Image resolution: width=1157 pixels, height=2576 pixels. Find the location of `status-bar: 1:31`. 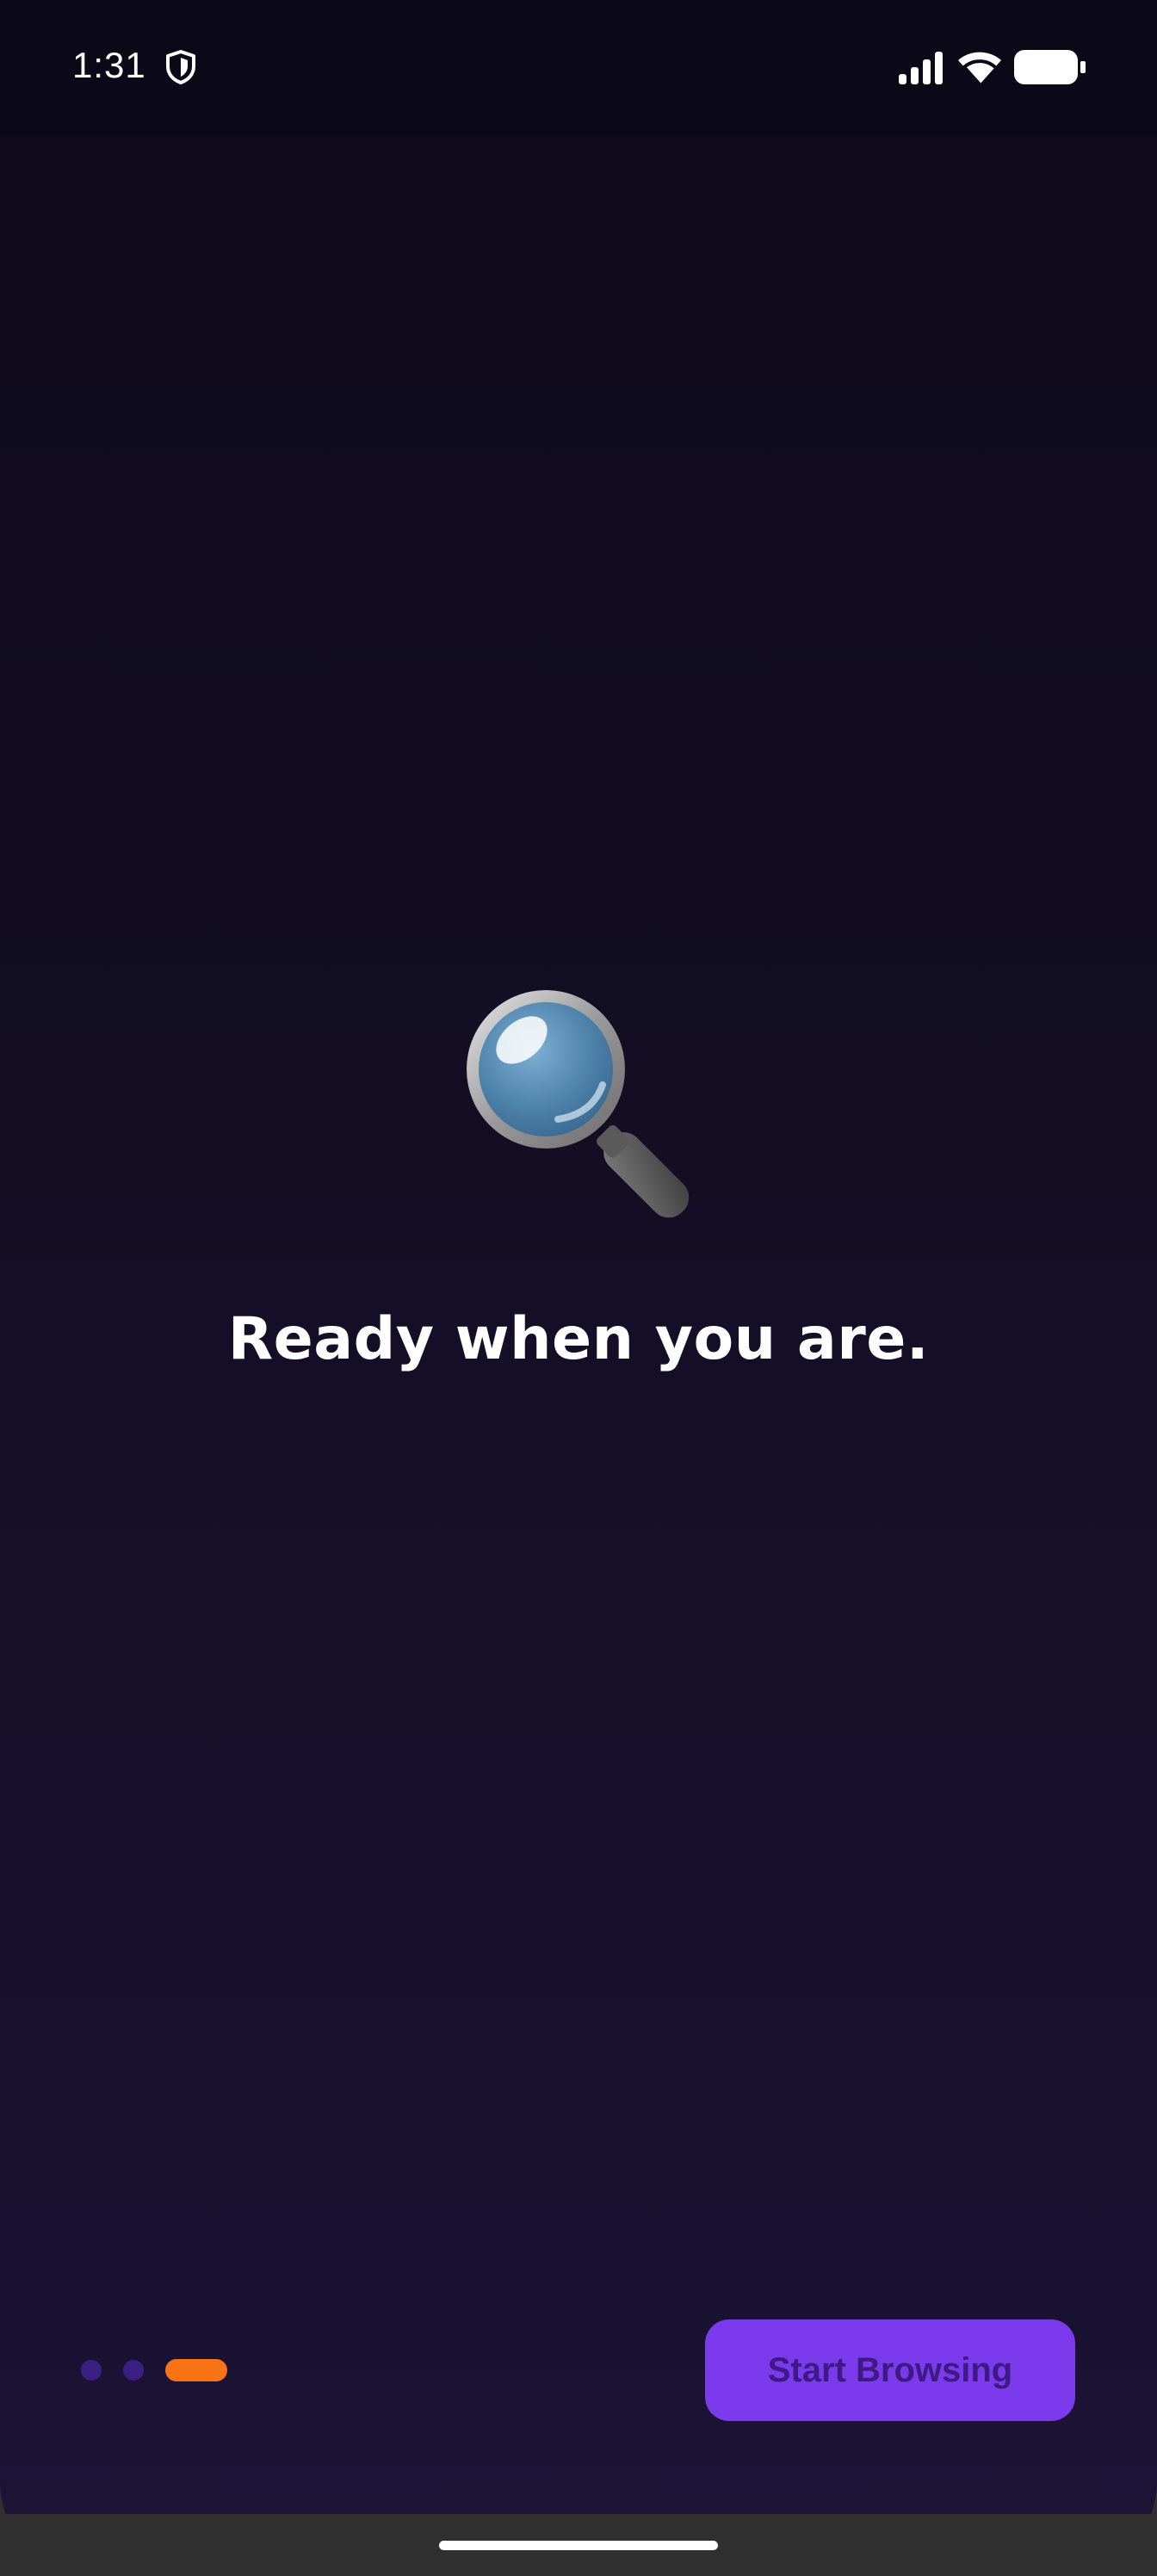

status-bar: 1:31 is located at coordinates (579, 68).